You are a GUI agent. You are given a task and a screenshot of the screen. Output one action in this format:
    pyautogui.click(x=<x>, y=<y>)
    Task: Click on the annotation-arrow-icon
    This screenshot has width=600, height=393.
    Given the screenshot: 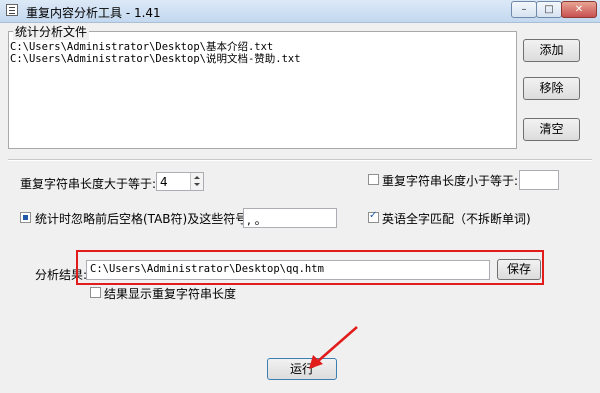 What is the action you would take?
    pyautogui.click(x=333, y=347)
    